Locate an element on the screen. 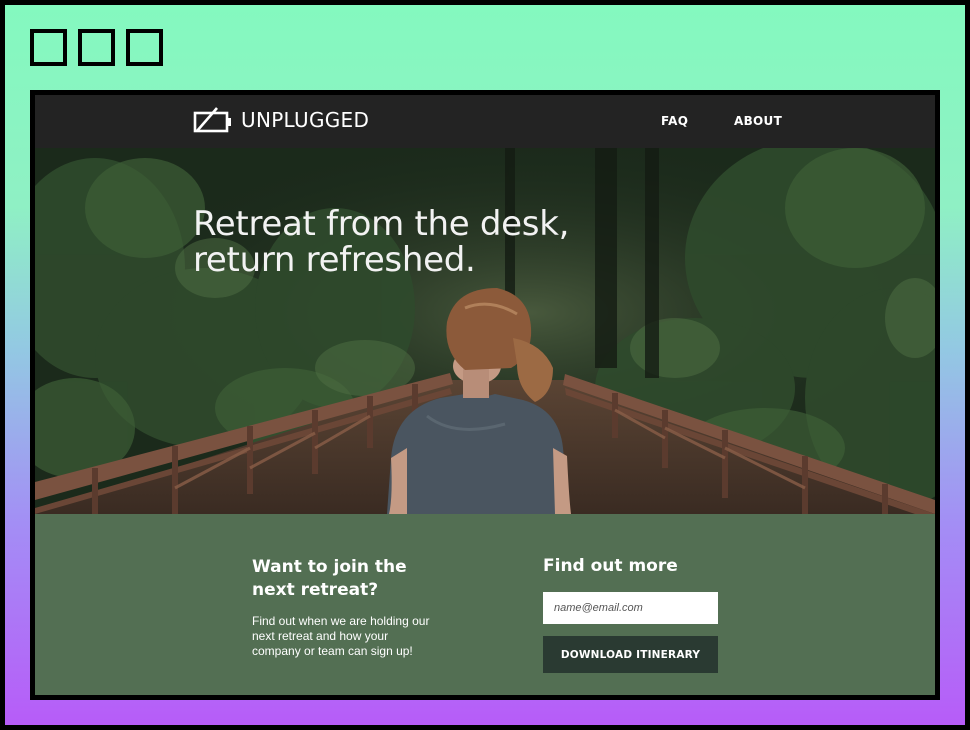 This screenshot has height=730, width=970. battery-off-icon is located at coordinates (213, 120).